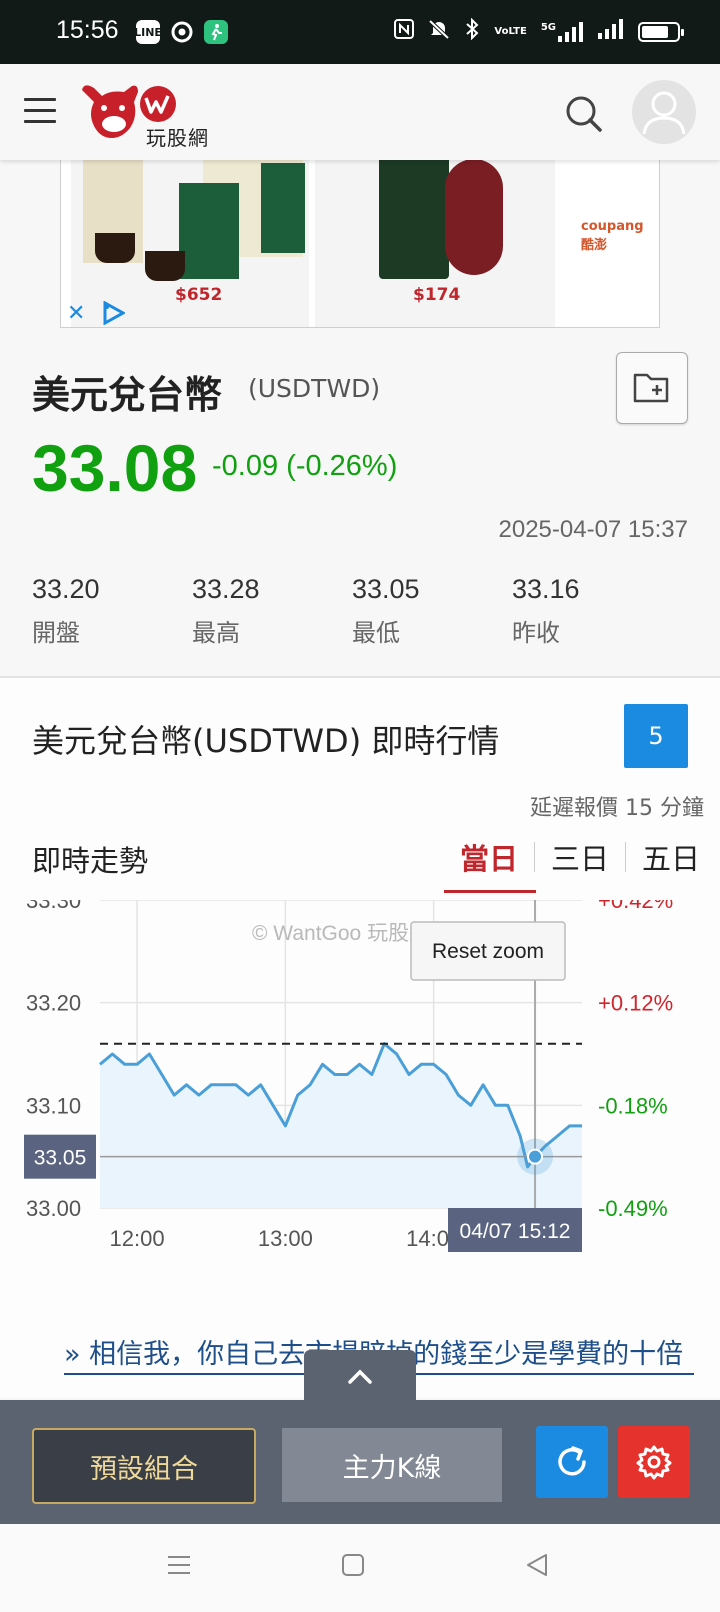  What do you see at coordinates (584, 114) in the screenshot?
I see `search-icon` at bounding box center [584, 114].